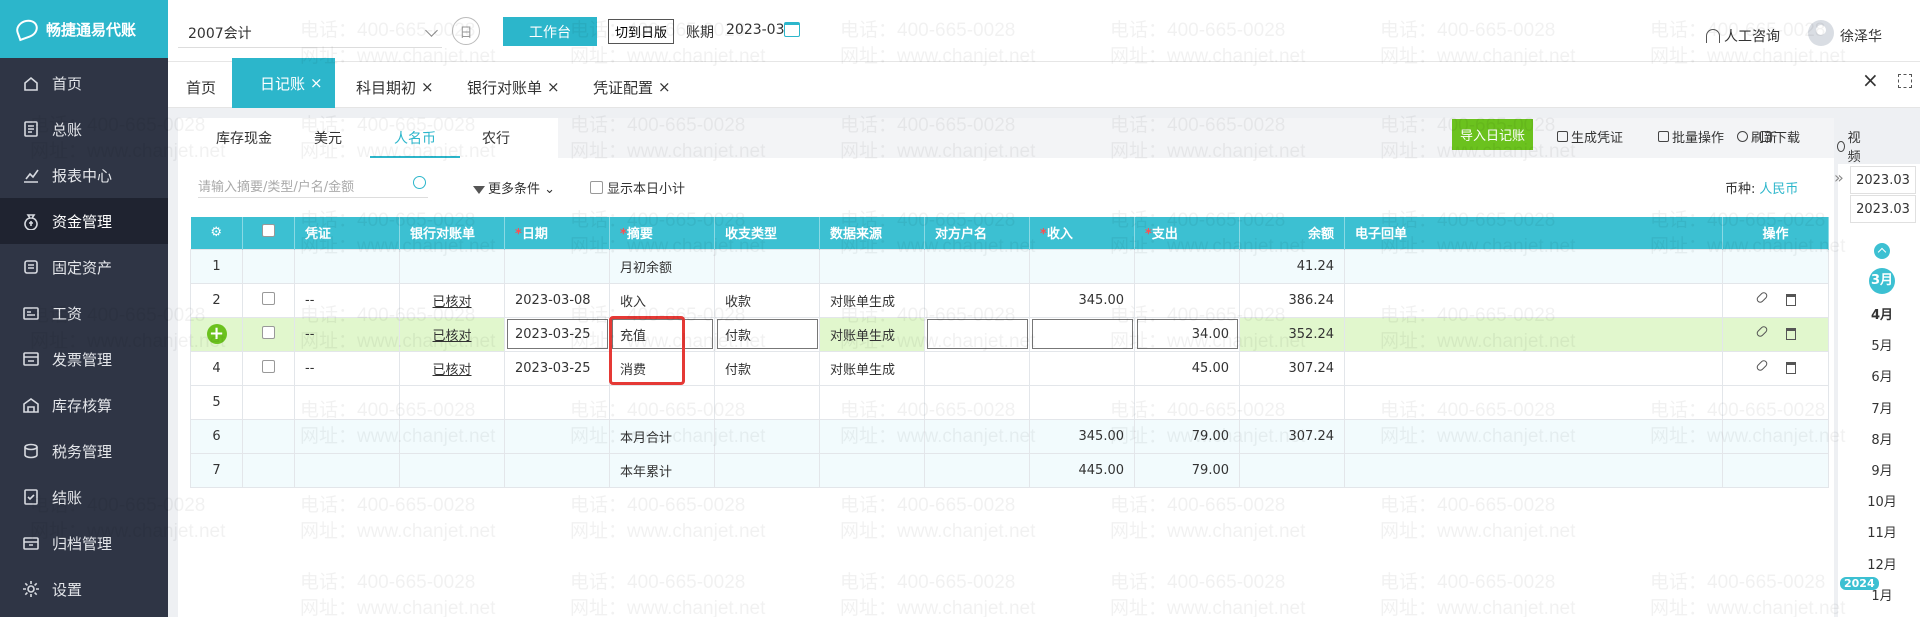  Describe the element at coordinates (1082, 436) in the screenshot. I see `cell-income: 345.00` at that location.